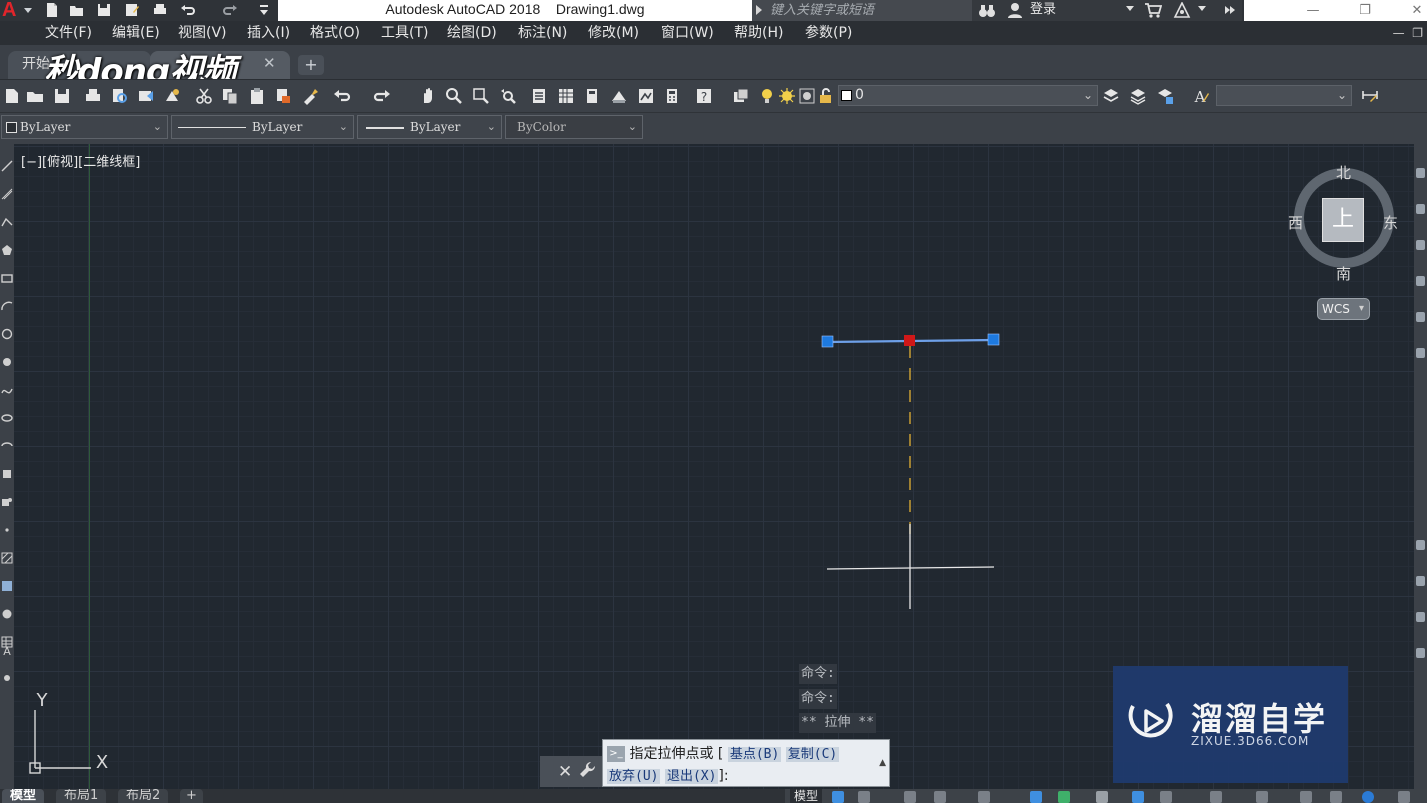 The height and width of the screenshot is (803, 1427). Describe the element at coordinates (7, 418) in the screenshot. I see `ellipse-icon` at that location.